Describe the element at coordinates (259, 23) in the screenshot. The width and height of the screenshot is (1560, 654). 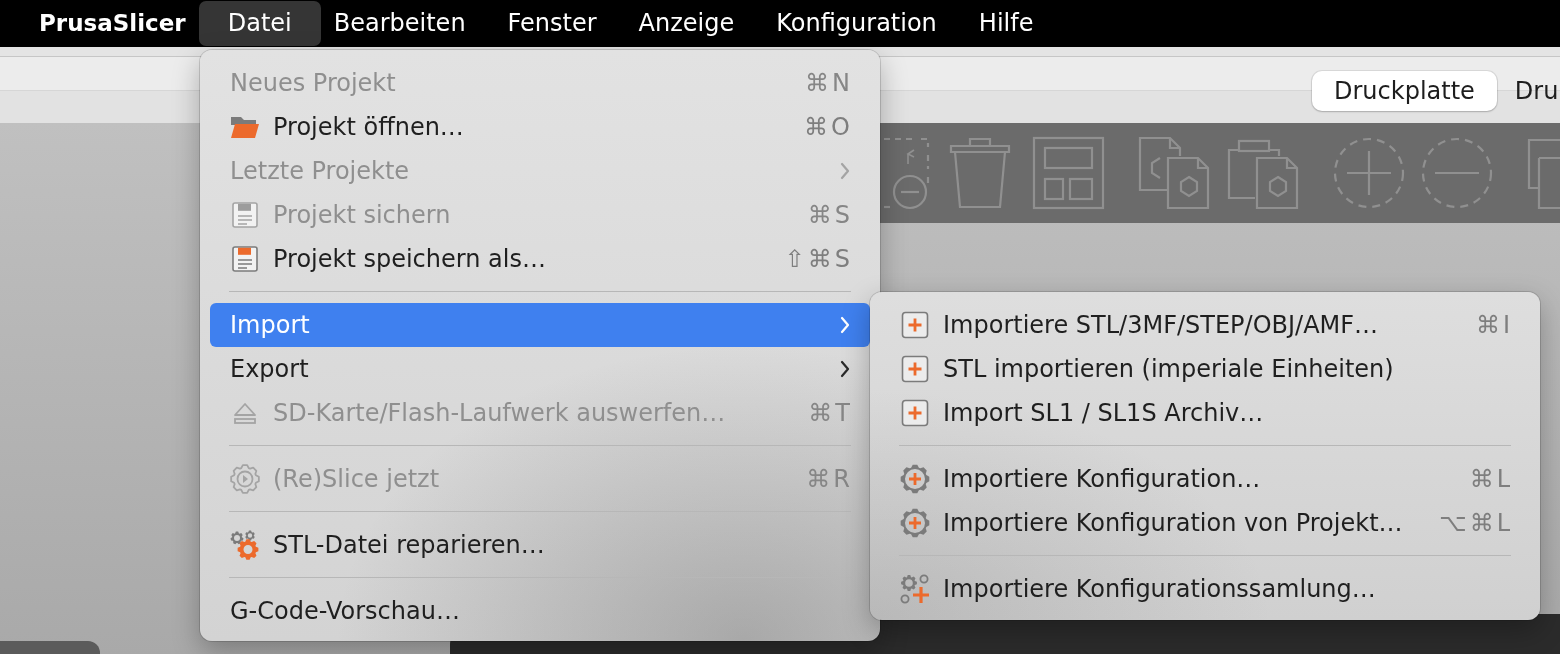
I see `menu-title: Datei` at that location.